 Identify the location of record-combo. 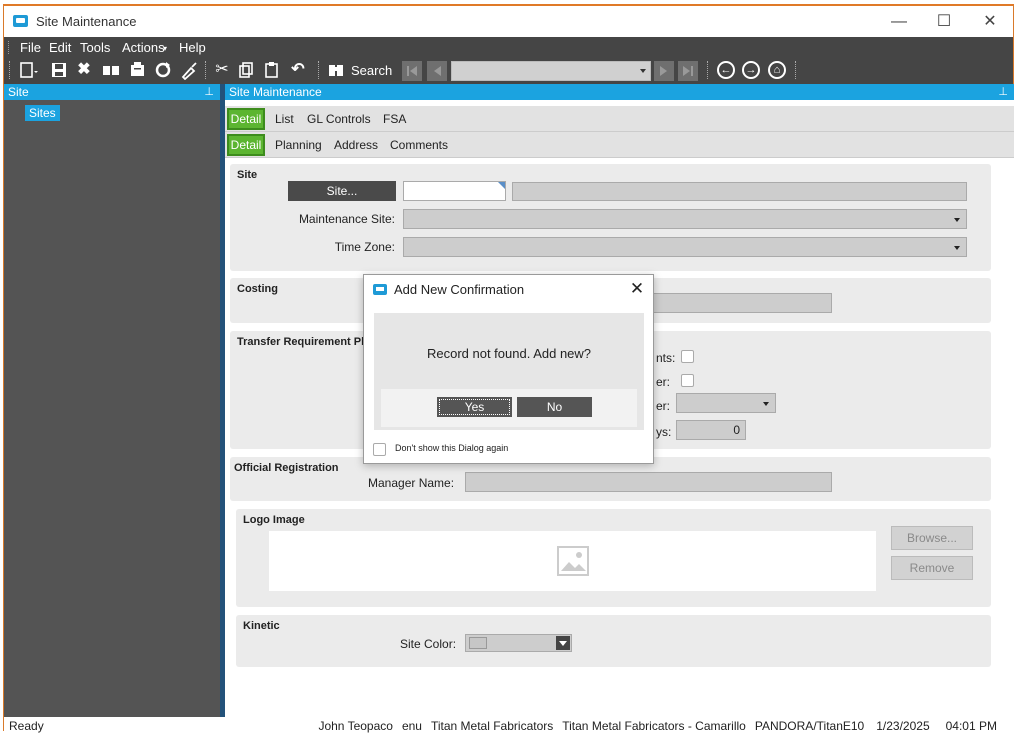
(551, 71).